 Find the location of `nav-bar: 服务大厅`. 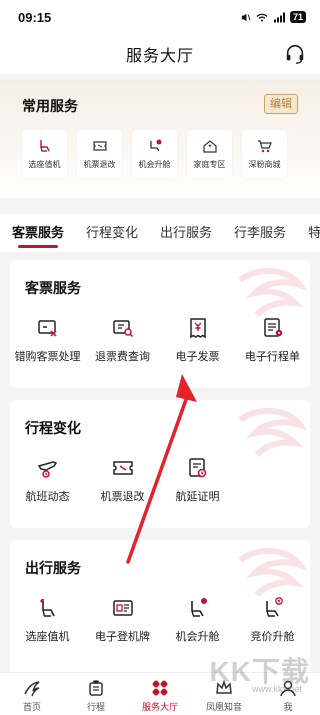

nav-bar: 服务大厅 is located at coordinates (160, 54).